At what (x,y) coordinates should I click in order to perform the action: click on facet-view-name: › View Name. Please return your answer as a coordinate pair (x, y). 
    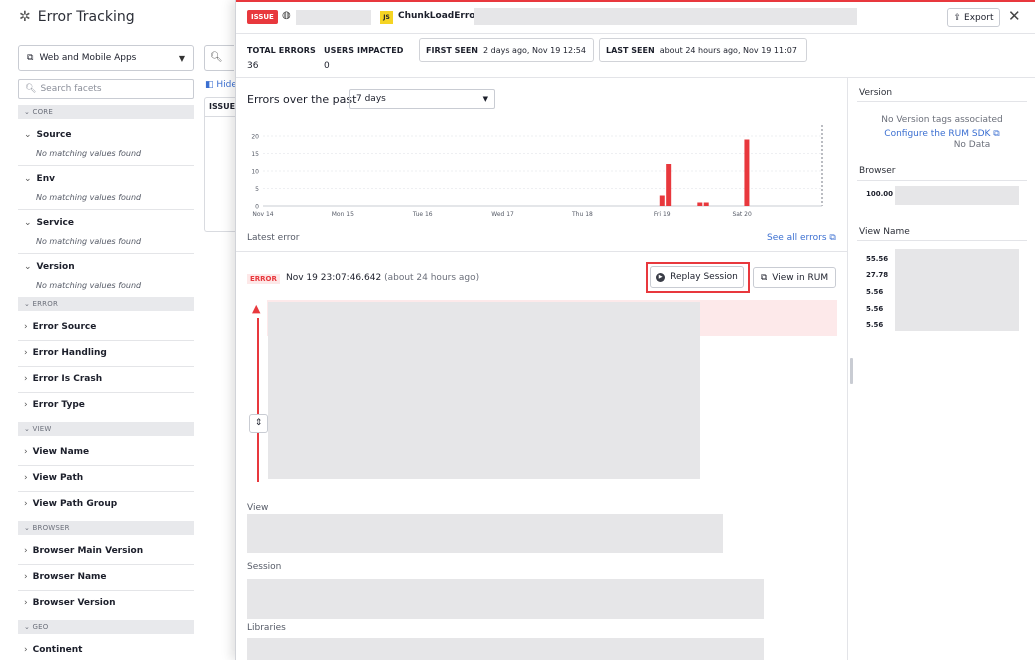
    Looking at the image, I should click on (56, 452).